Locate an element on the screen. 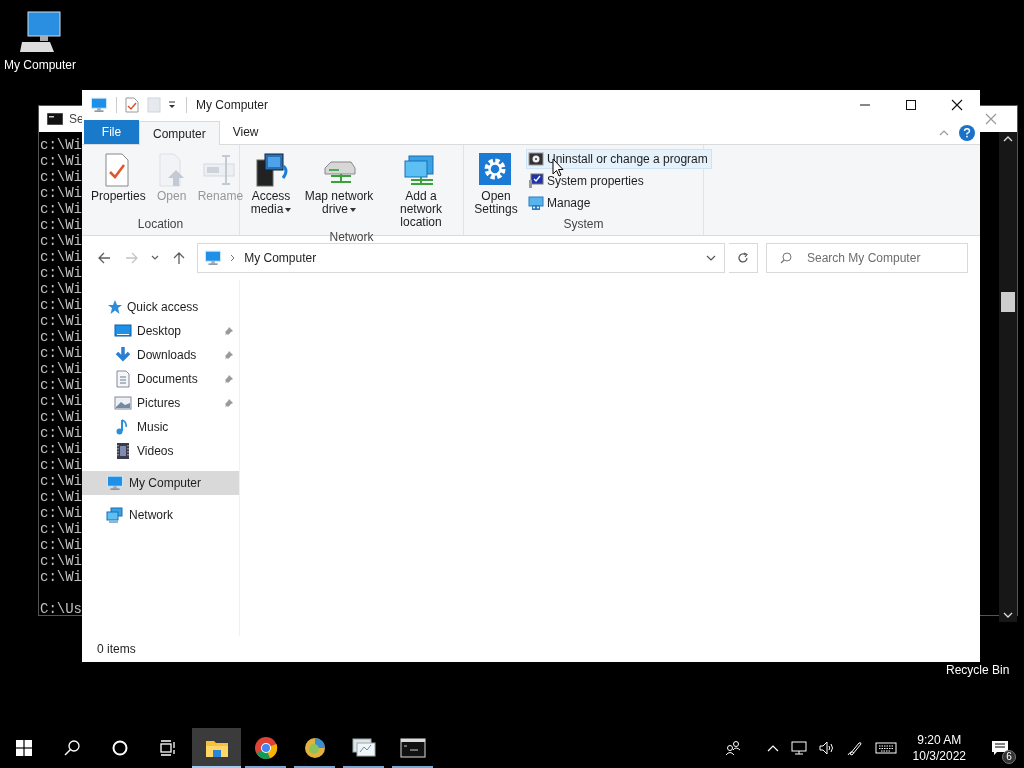  nav-item: My Computer is located at coordinates (160, 483).